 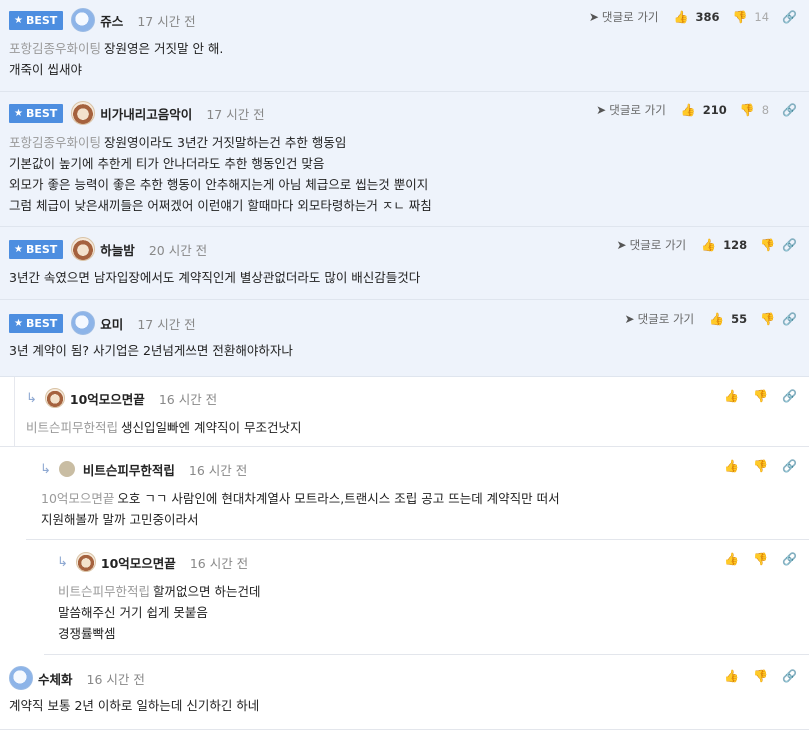 I want to click on nickname: 비트슨피무한적립, so click(x=129, y=469).